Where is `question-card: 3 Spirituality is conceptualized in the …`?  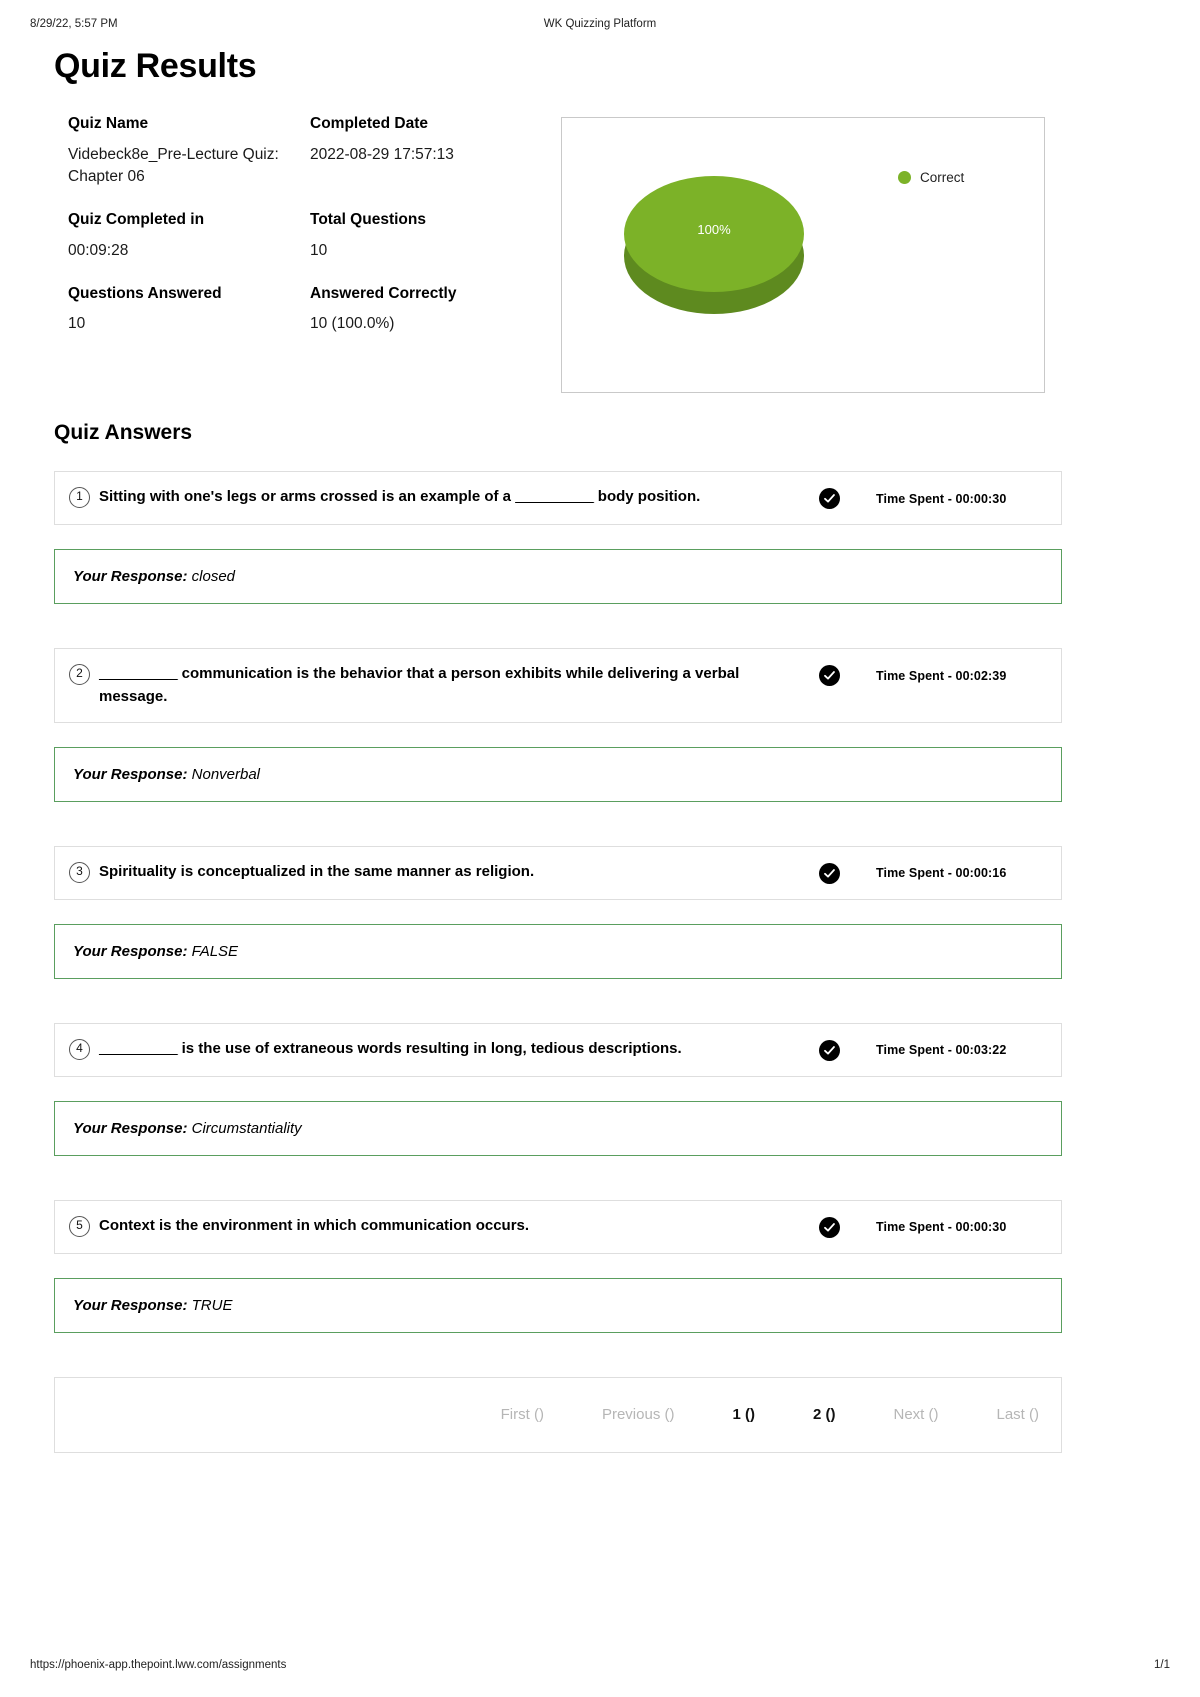 question-card: 3 Spirituality is conceptualized in the … is located at coordinates (558, 872).